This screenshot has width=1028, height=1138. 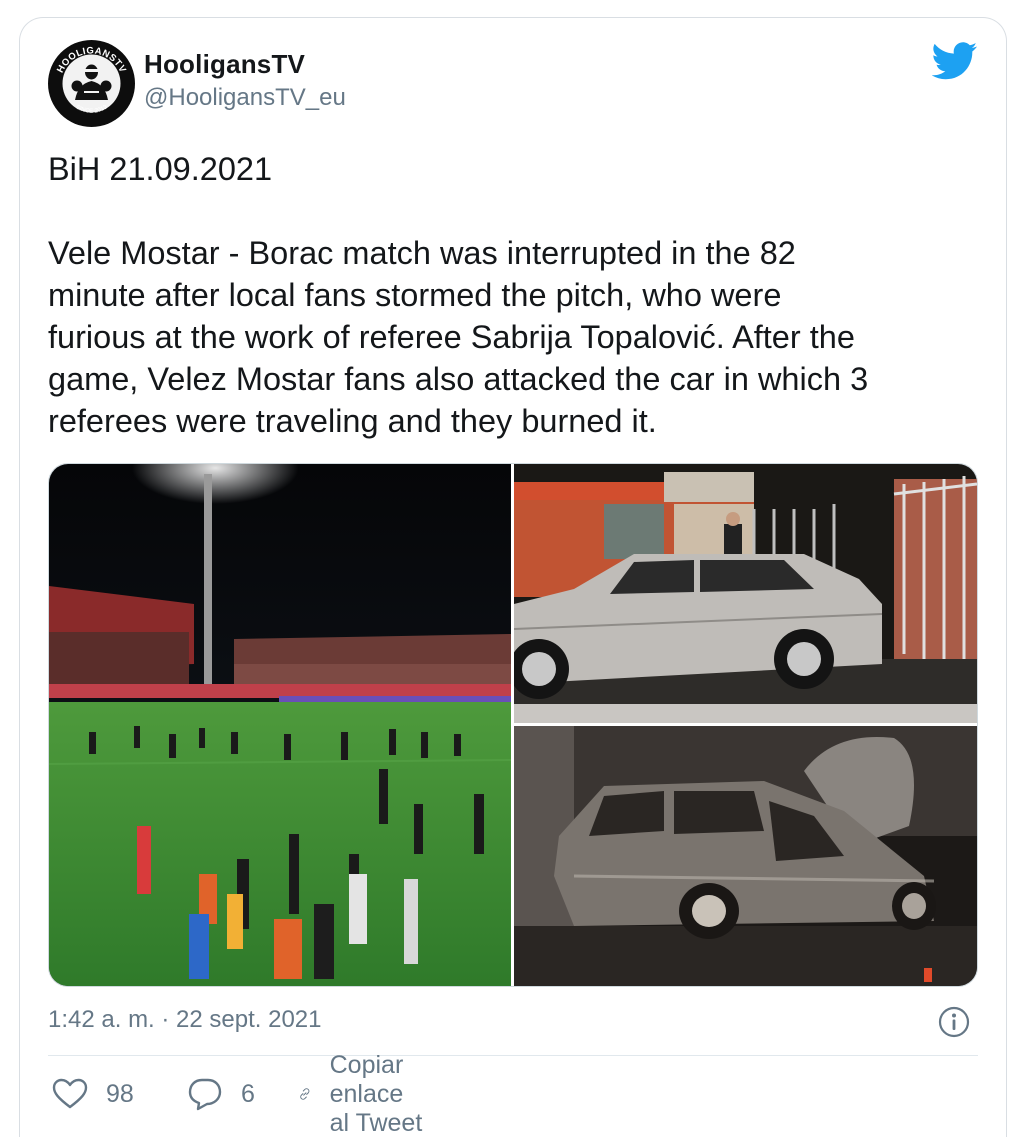 I want to click on copy-link-label: Copiar enlace al Tweet, so click(x=376, y=1093).